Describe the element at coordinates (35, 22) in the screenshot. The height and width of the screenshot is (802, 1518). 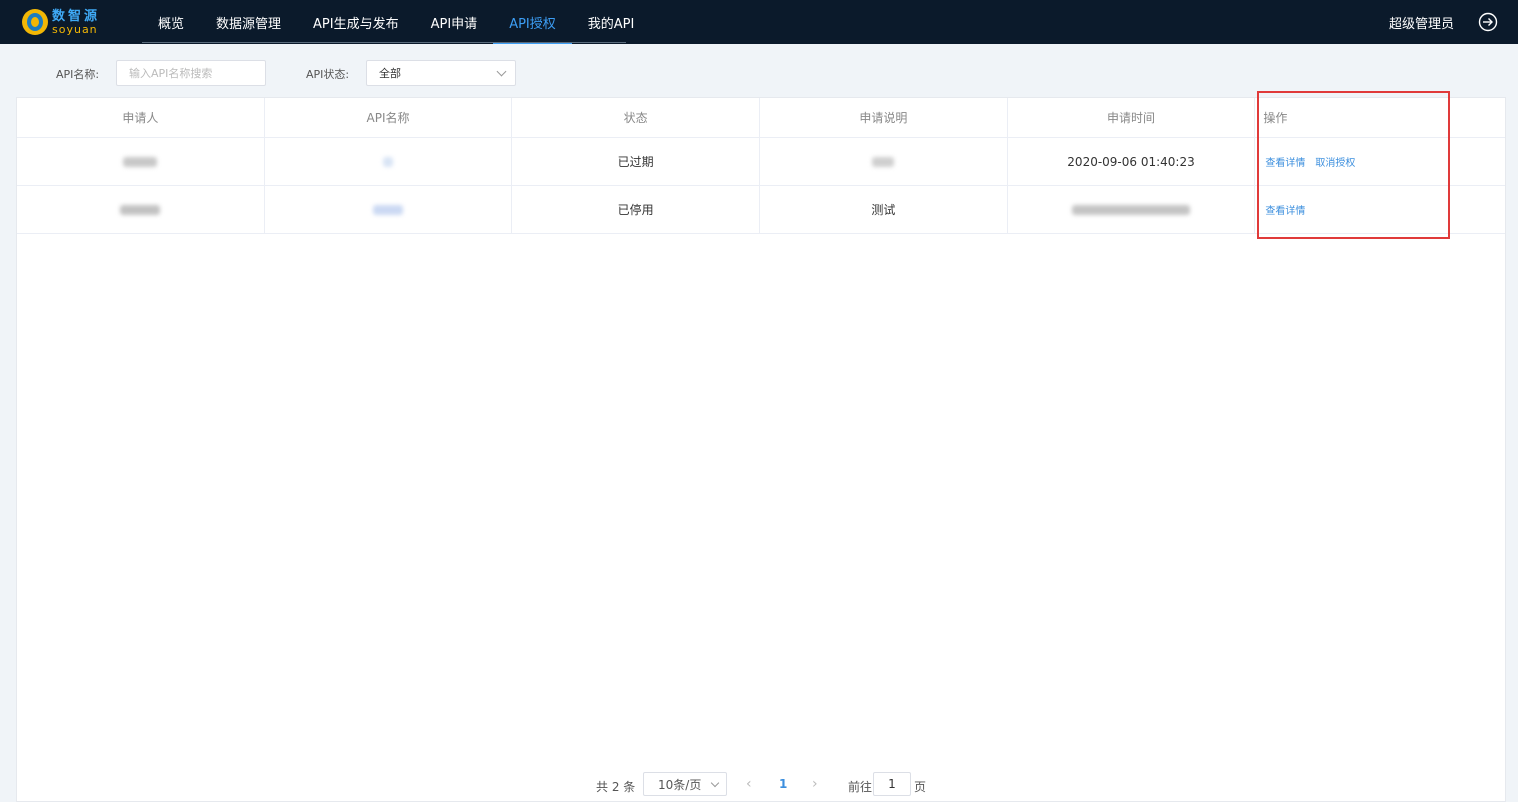
I see `logo-mark-icon` at that location.